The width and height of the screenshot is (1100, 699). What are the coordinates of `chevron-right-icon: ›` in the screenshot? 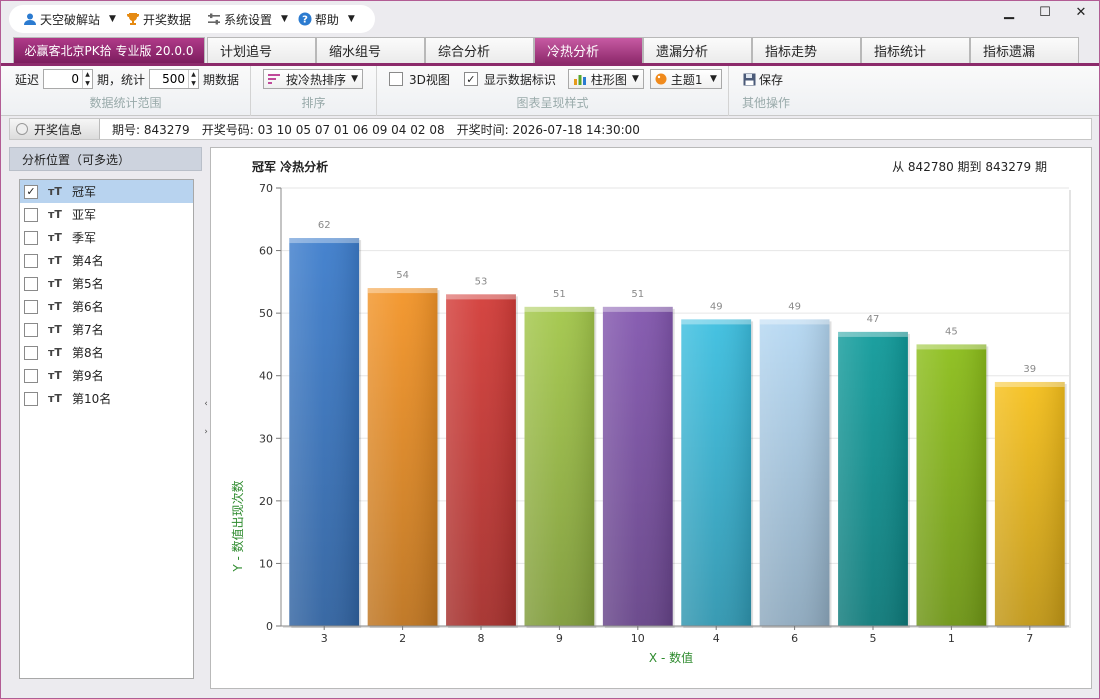 It's located at (206, 432).